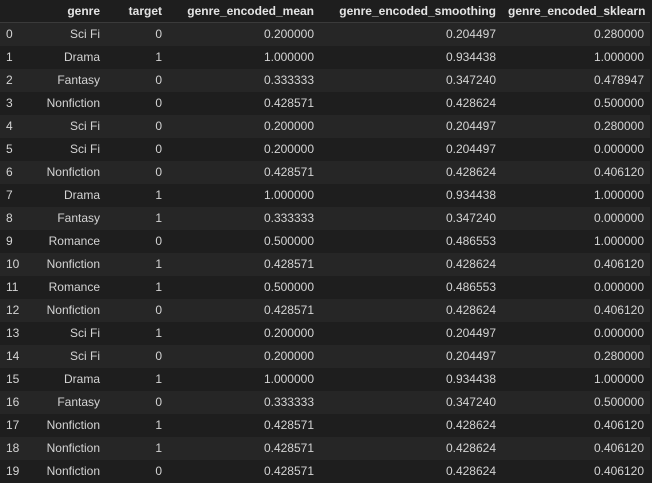 This screenshot has width=652, height=483. I want to click on table-row: 7 Drama 1 1.000000 0.934438 1.000000, so click(325, 195).